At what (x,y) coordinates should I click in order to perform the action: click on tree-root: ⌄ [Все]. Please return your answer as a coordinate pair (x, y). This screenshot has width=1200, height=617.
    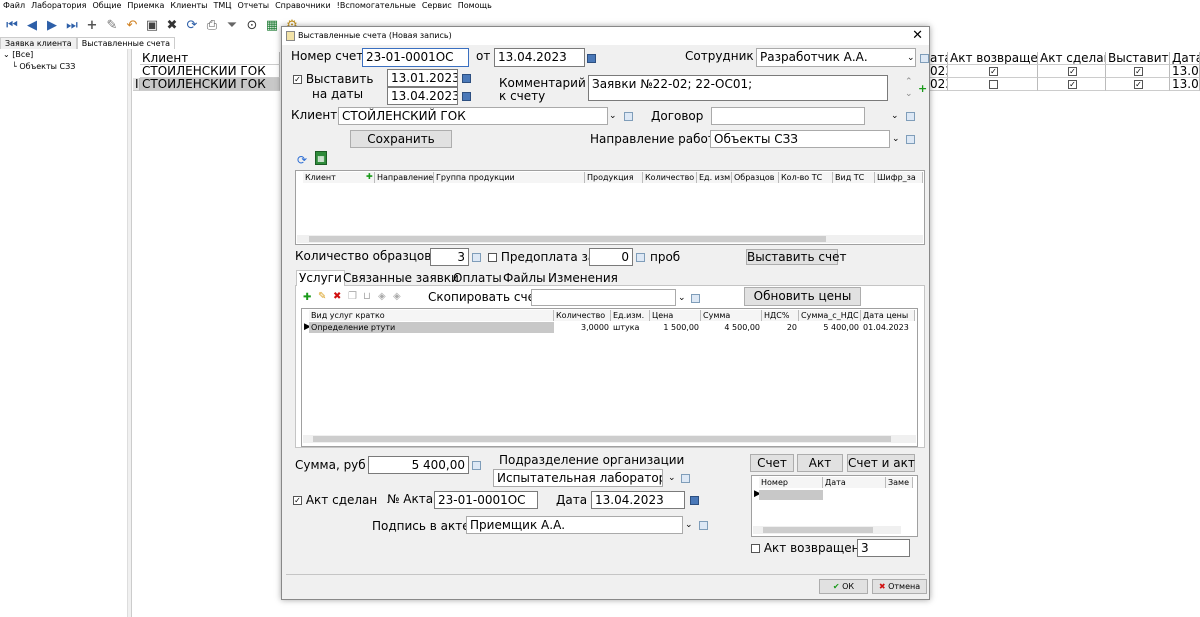
    Looking at the image, I should click on (63, 55).